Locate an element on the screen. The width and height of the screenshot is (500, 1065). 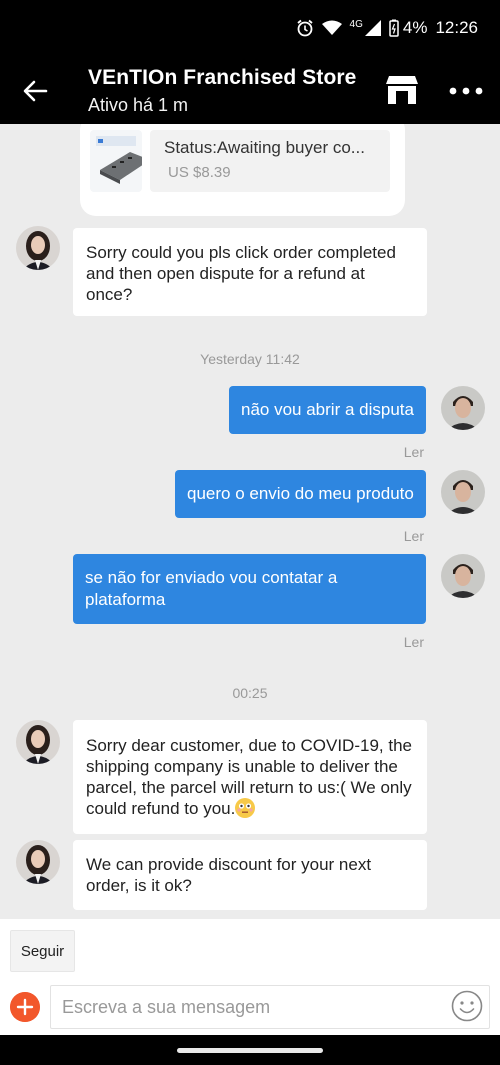
product-thumbnail is located at coordinates (116, 161).